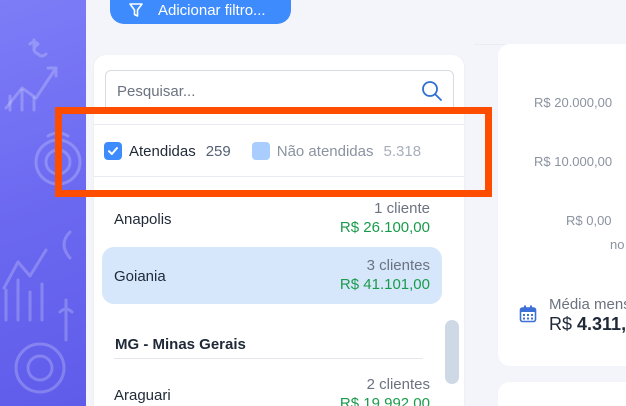 The height and width of the screenshot is (406, 626). What do you see at coordinates (601, 324) in the screenshot?
I see `average-amount: 4.311,` at bounding box center [601, 324].